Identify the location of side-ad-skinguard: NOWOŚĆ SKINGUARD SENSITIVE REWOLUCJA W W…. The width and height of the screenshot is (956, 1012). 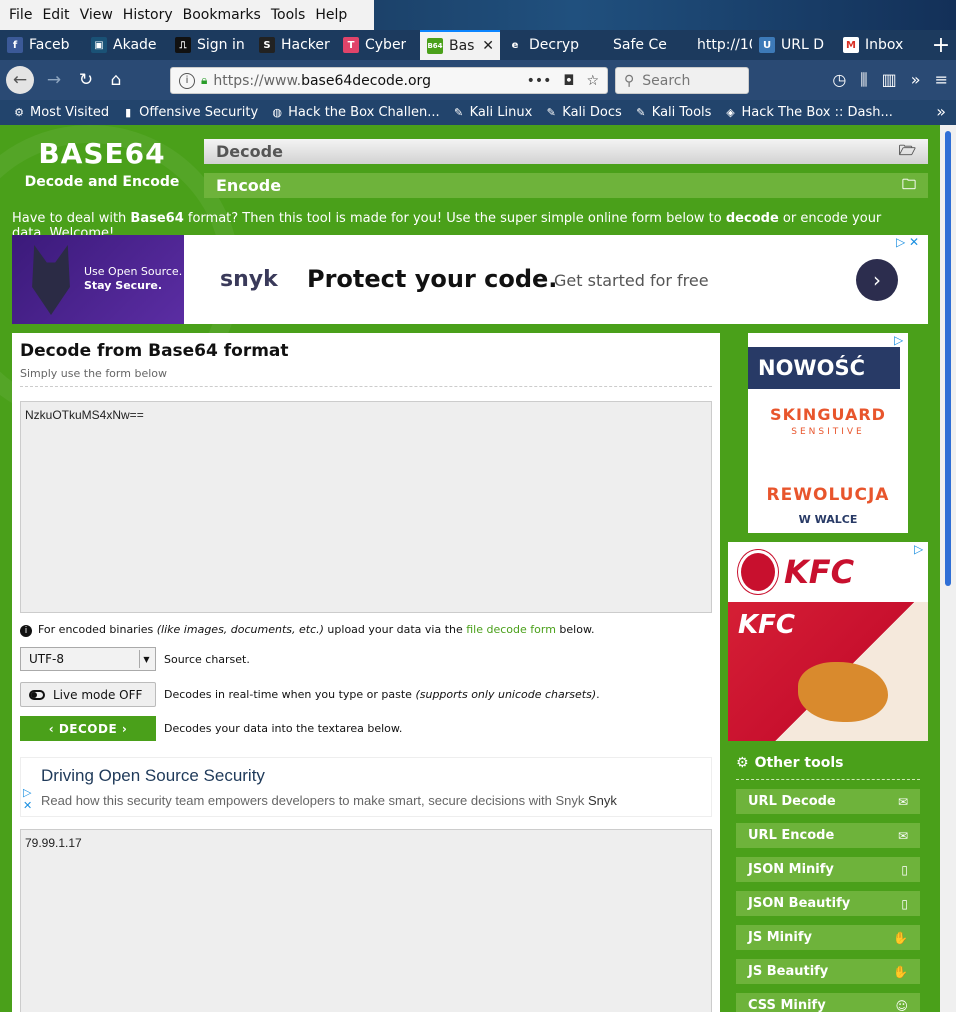
(828, 433).